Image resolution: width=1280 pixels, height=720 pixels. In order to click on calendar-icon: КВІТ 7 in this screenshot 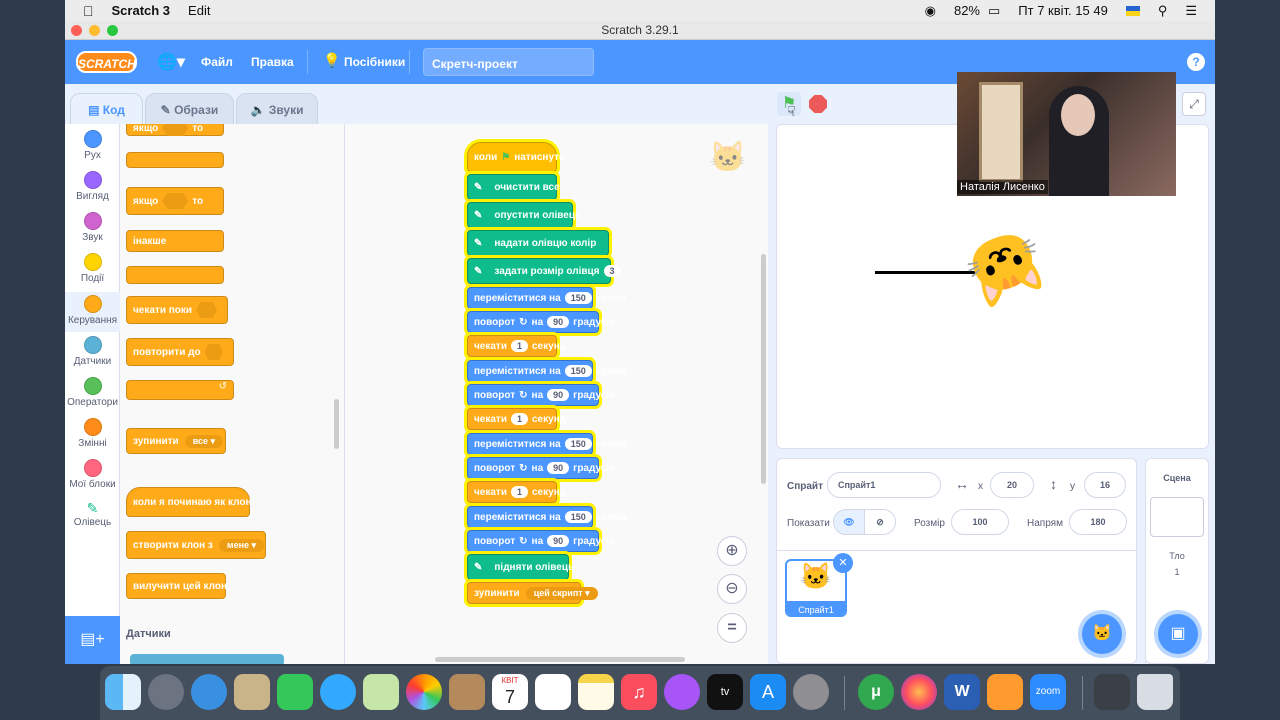, I will do `click(510, 692)`.